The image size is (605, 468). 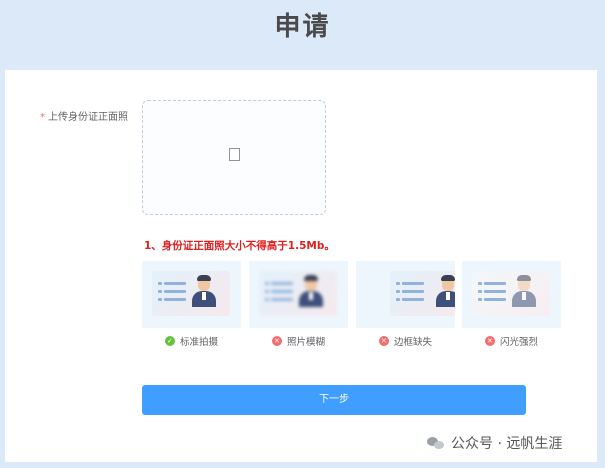 I want to click on sample-caption: 边框缺失, so click(x=412, y=342).